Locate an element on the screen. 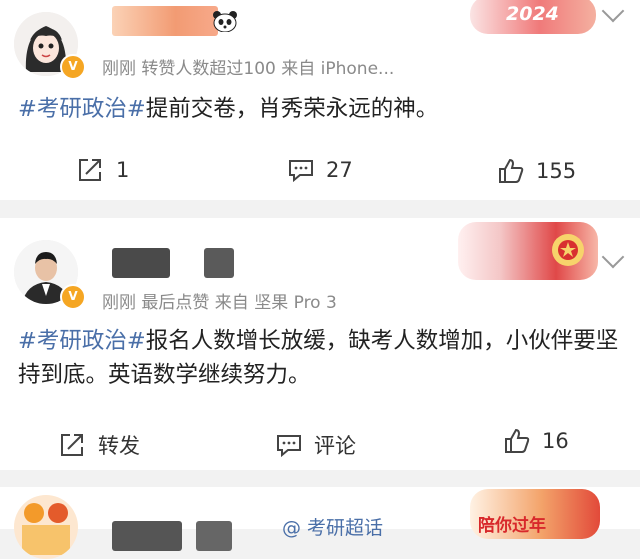  panda-icon is located at coordinates (225, 23).